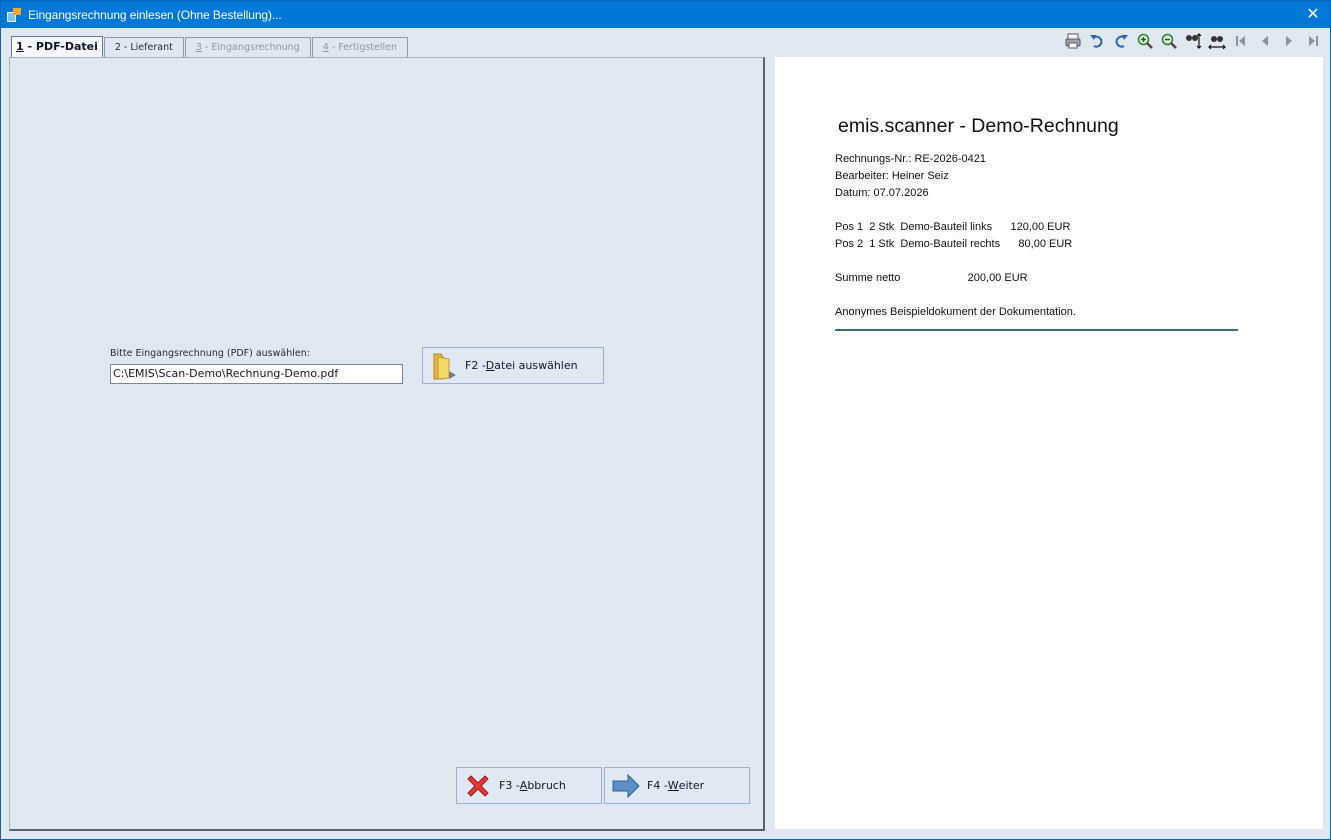  I want to click on abort-rest: bbruch, so click(546, 785).